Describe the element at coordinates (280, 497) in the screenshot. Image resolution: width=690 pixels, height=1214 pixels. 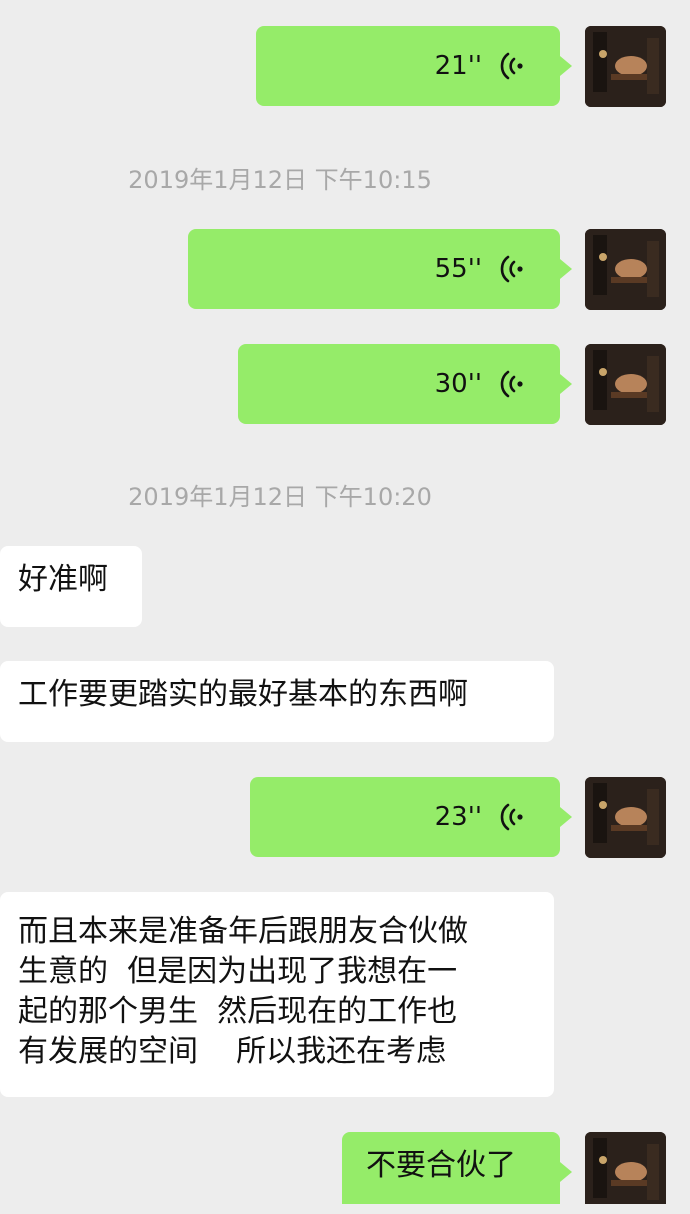
I see `message-timestamp: 2019年1月12日 下午10:20` at that location.